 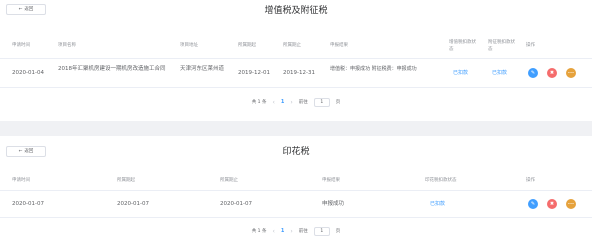 What do you see at coordinates (112, 69) in the screenshot?
I see `cell-project-name: 2018年汇聚机房建设一期机房改造施工合同` at bounding box center [112, 69].